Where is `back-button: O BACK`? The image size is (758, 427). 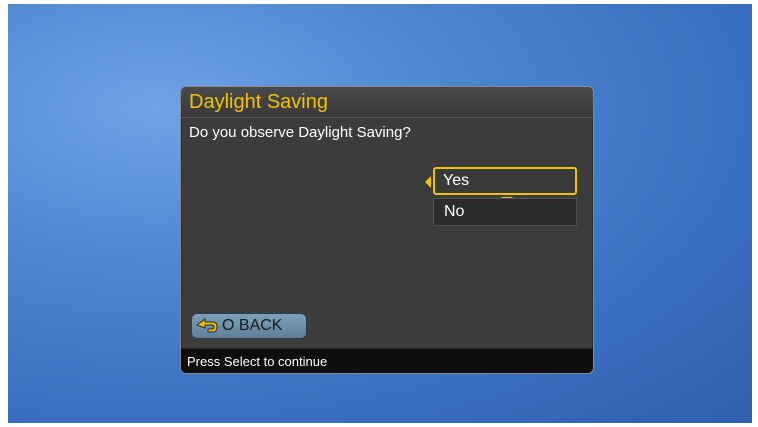
back-button: O BACK is located at coordinates (249, 326).